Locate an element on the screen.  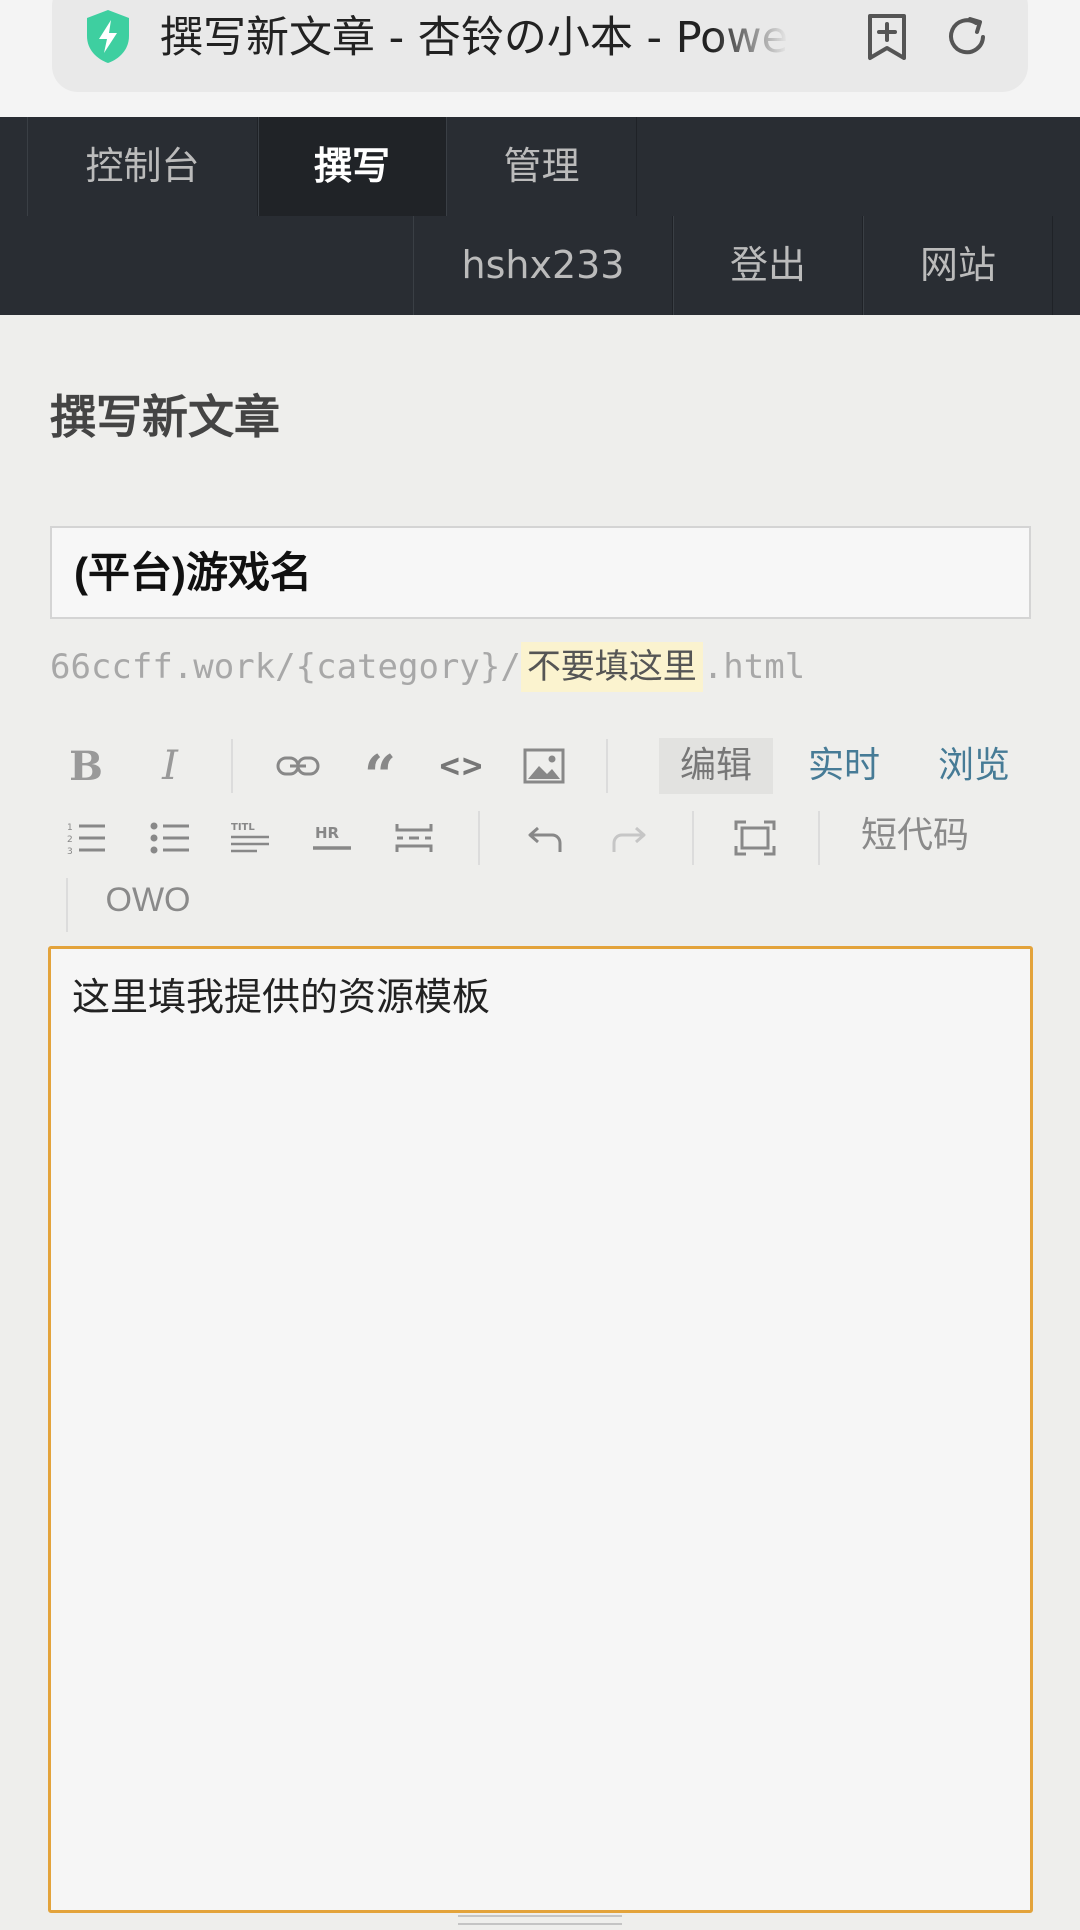
undo-button is located at coordinates (546, 838).